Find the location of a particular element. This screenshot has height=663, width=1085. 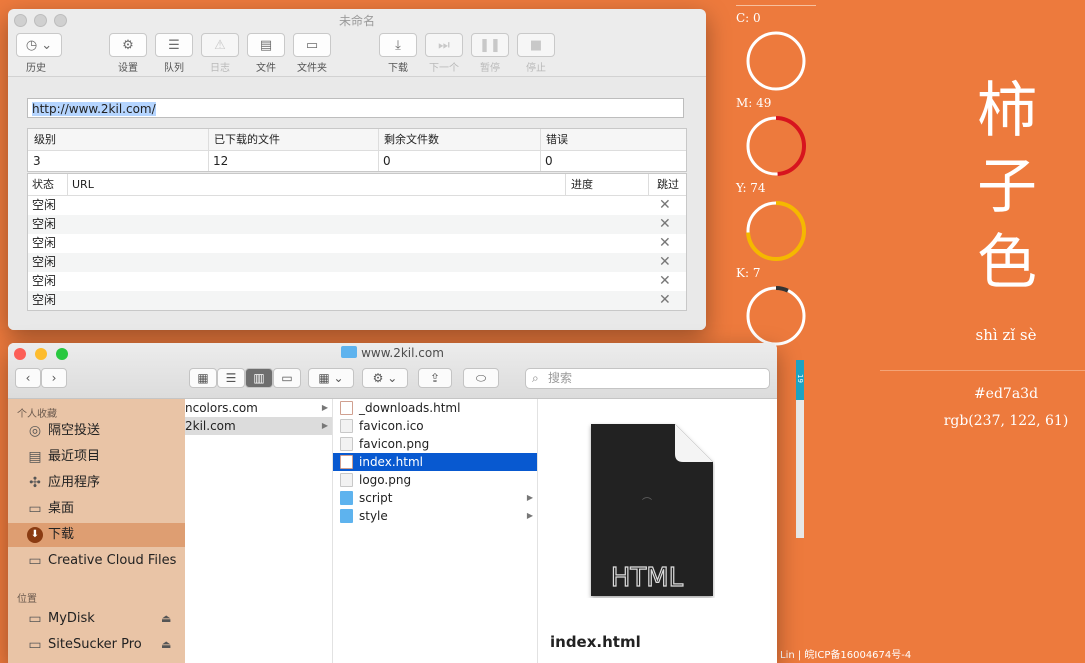

settings-button: ⚙ 设置 is located at coordinates (128, 53).